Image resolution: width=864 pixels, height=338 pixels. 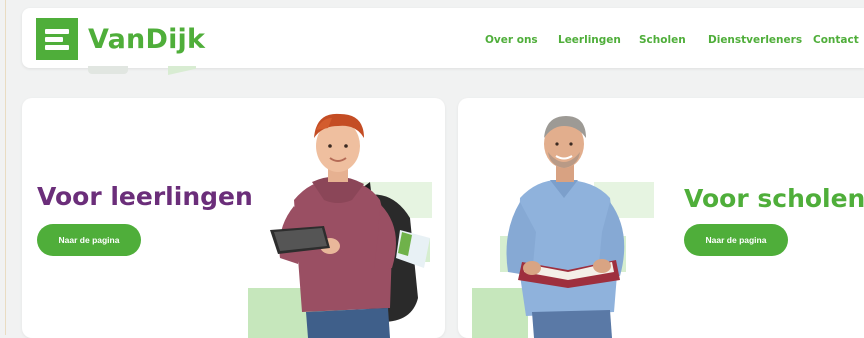 I want to click on card-title: Voor scholen, so click(x=774, y=198).